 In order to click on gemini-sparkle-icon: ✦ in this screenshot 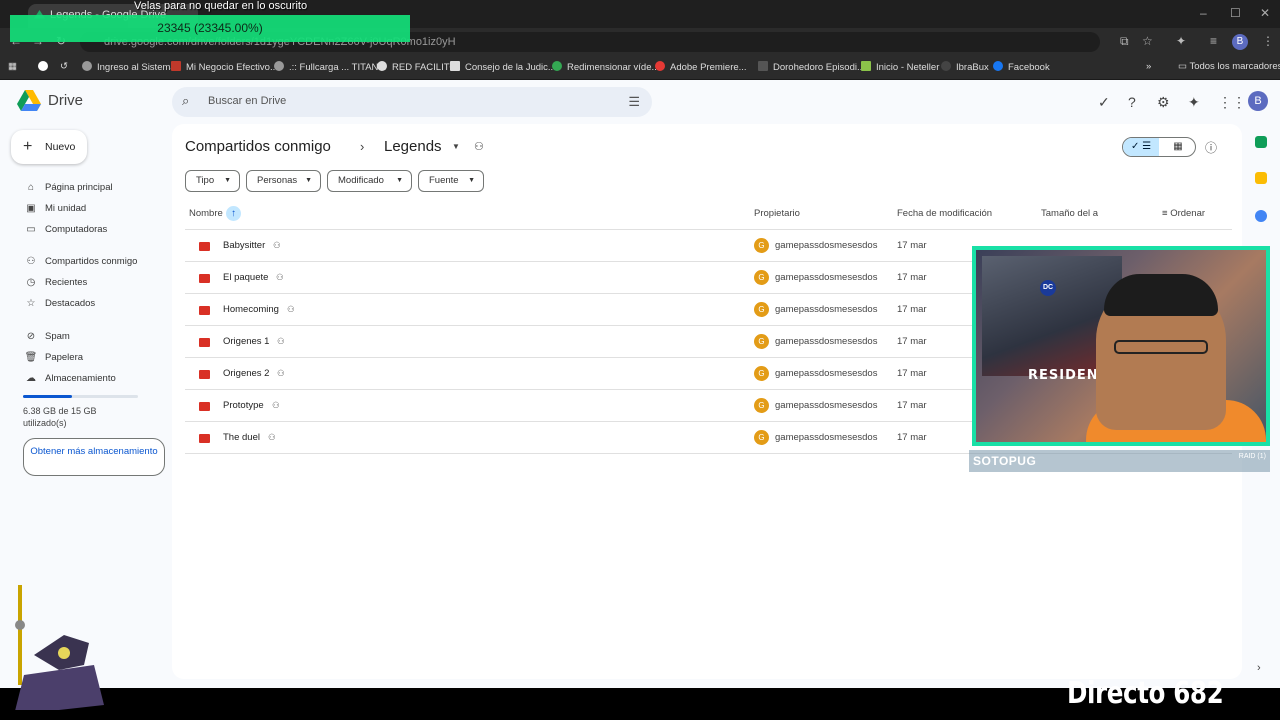, I will do `click(1194, 102)`.